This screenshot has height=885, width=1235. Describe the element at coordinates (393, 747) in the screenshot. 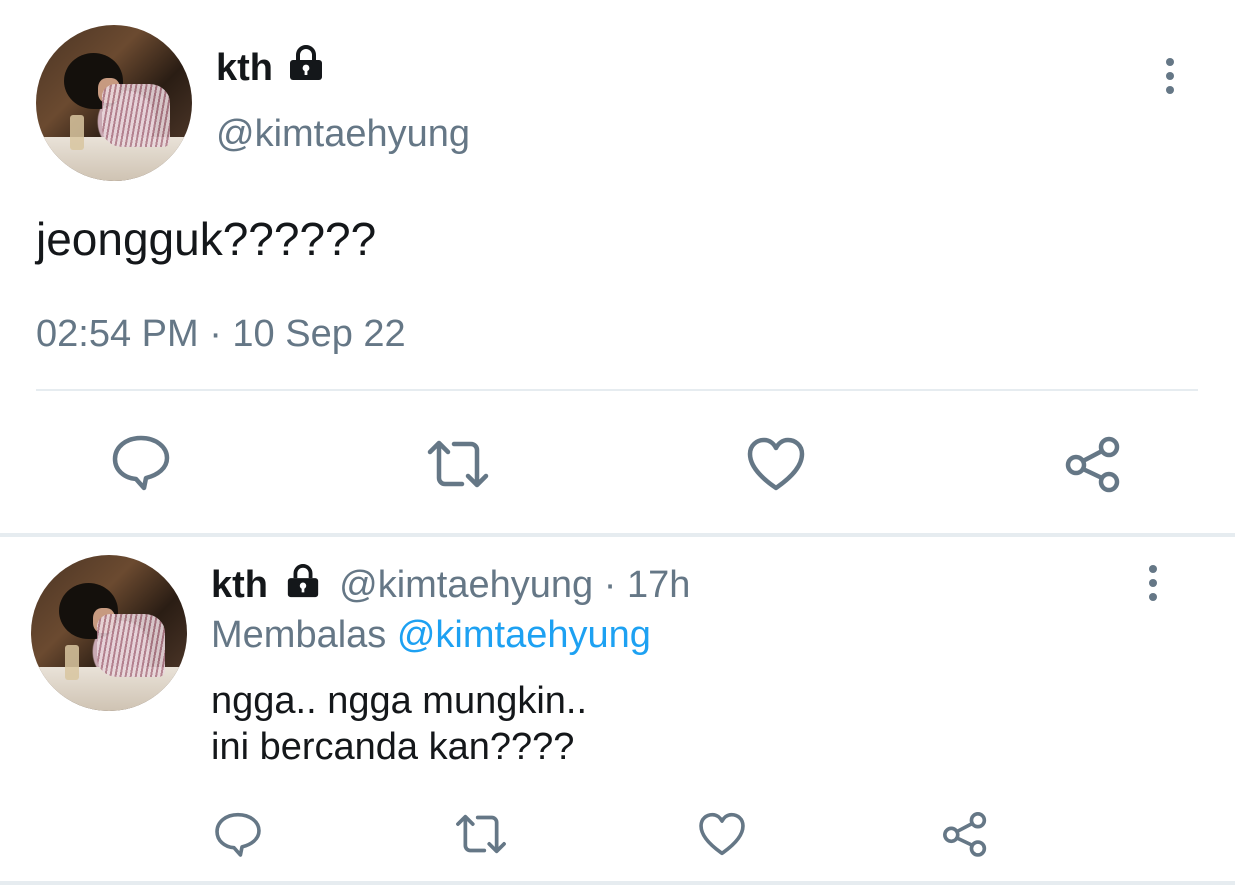

I see `reply-text-line-2: ini bercanda kan????` at that location.